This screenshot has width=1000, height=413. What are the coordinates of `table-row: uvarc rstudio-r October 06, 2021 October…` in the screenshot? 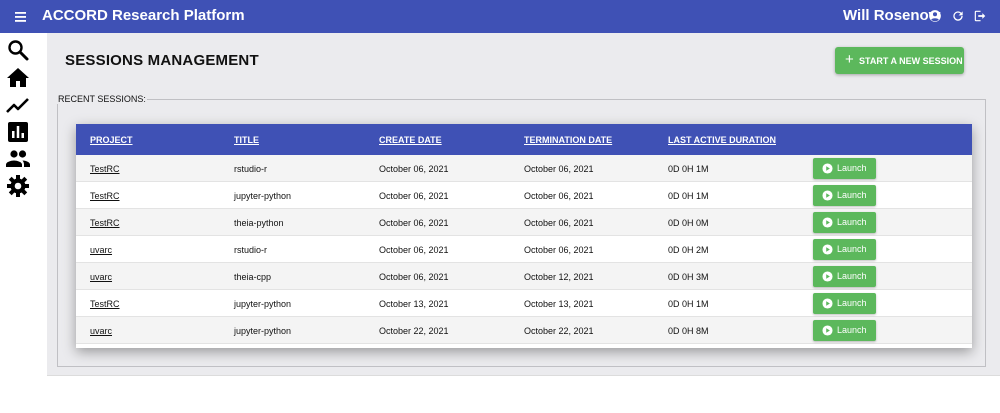 It's located at (524, 249).